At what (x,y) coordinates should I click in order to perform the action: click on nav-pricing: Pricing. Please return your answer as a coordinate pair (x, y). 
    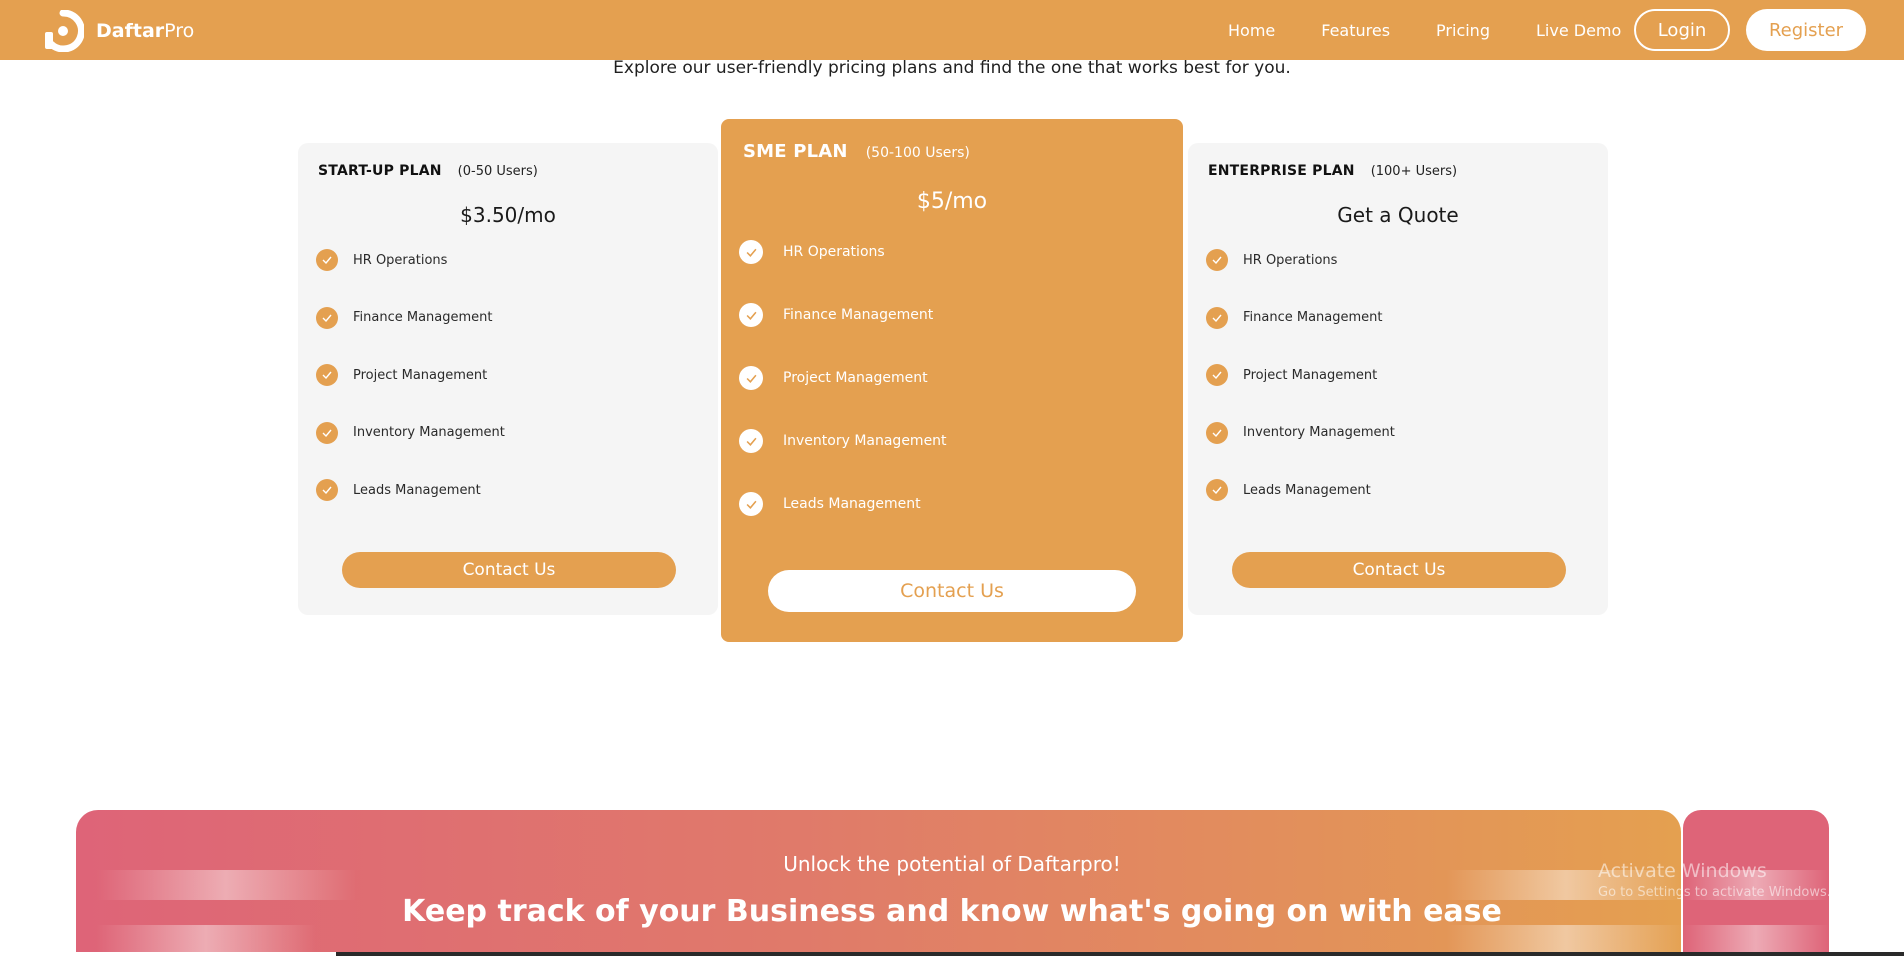
    Looking at the image, I should click on (1463, 30).